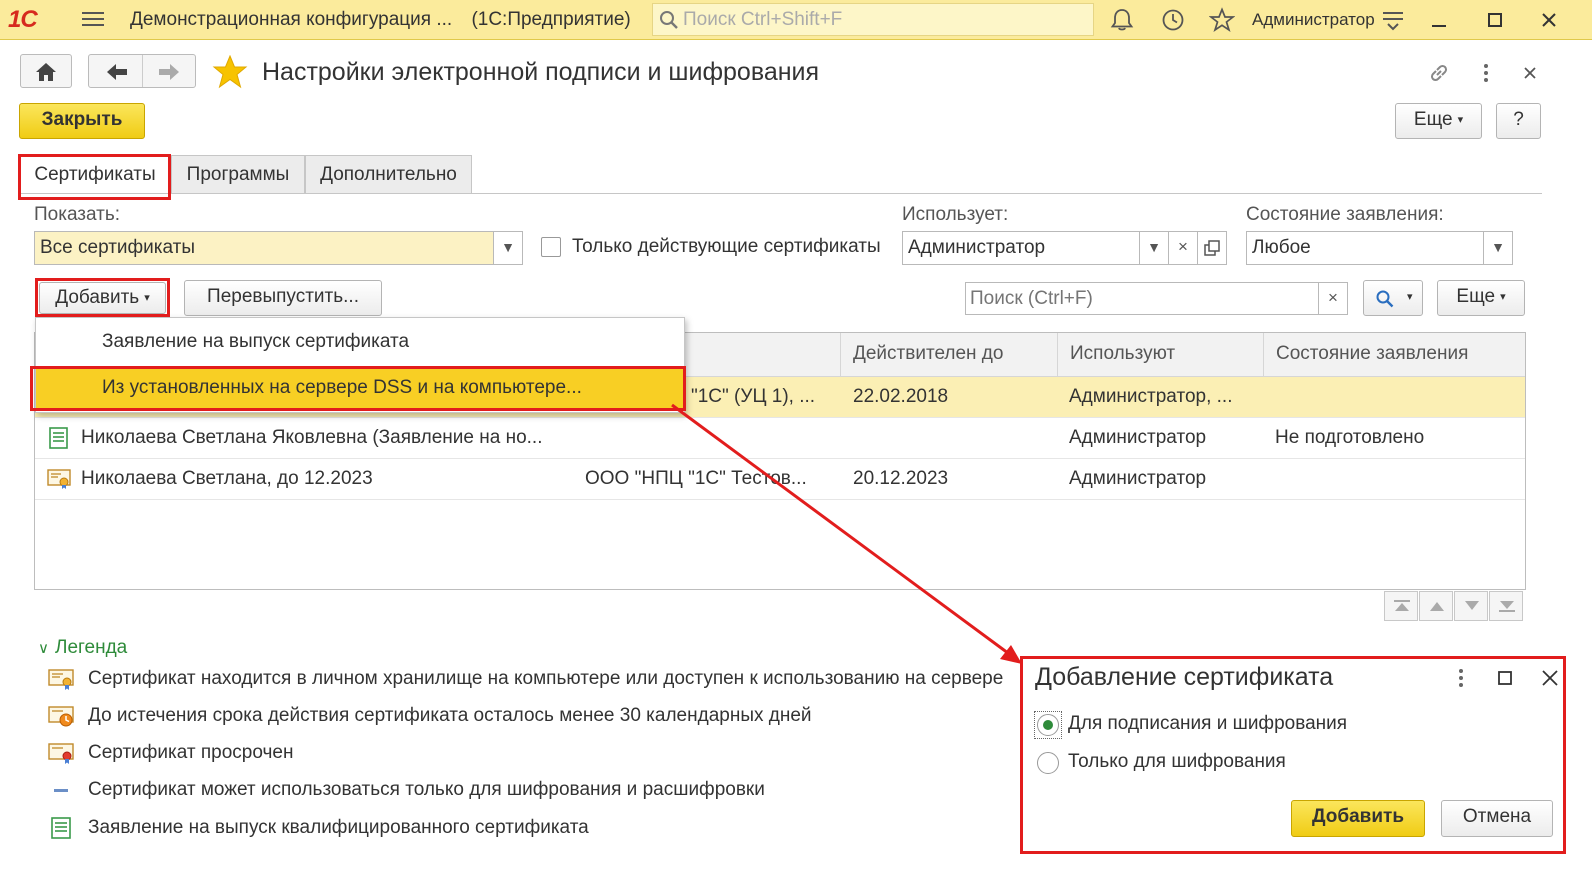 Image resolution: width=1592 pixels, height=878 pixels. Describe the element at coordinates (1350, 437) in the screenshot. I see `row-state: Не подготовлено` at that location.